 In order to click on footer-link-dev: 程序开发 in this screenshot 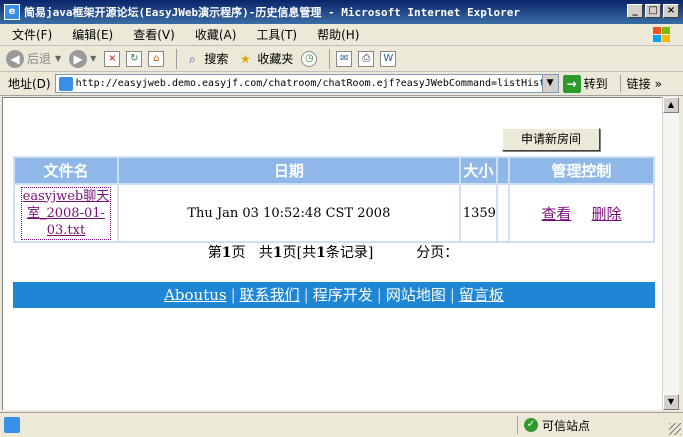, I will do `click(343, 295)`.